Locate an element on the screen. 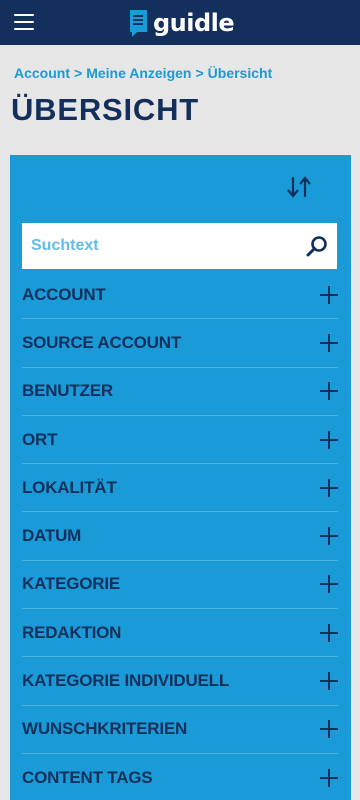 This screenshot has height=800, width=360. filter-label: ORT is located at coordinates (40, 439).